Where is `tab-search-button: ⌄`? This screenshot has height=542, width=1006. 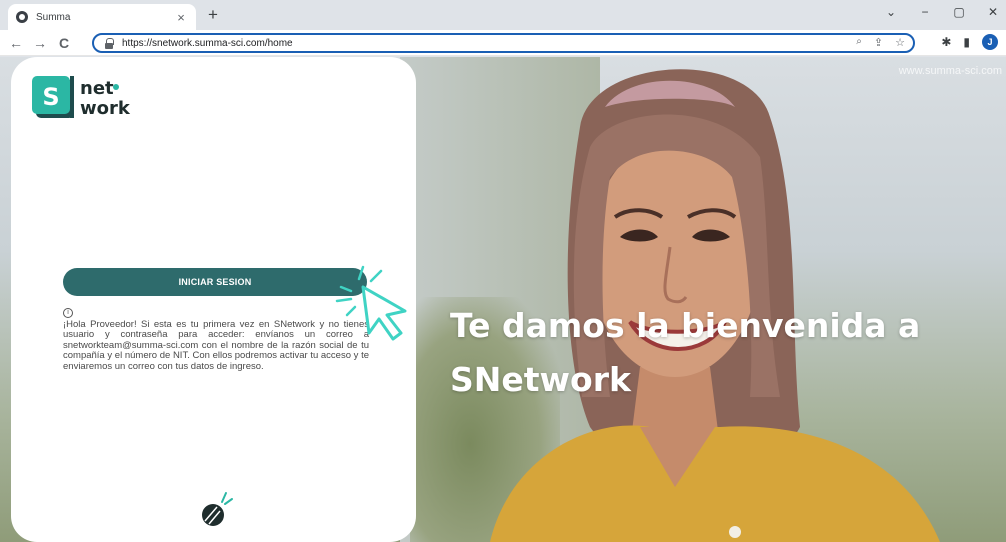 tab-search-button: ⌄ is located at coordinates (891, 12).